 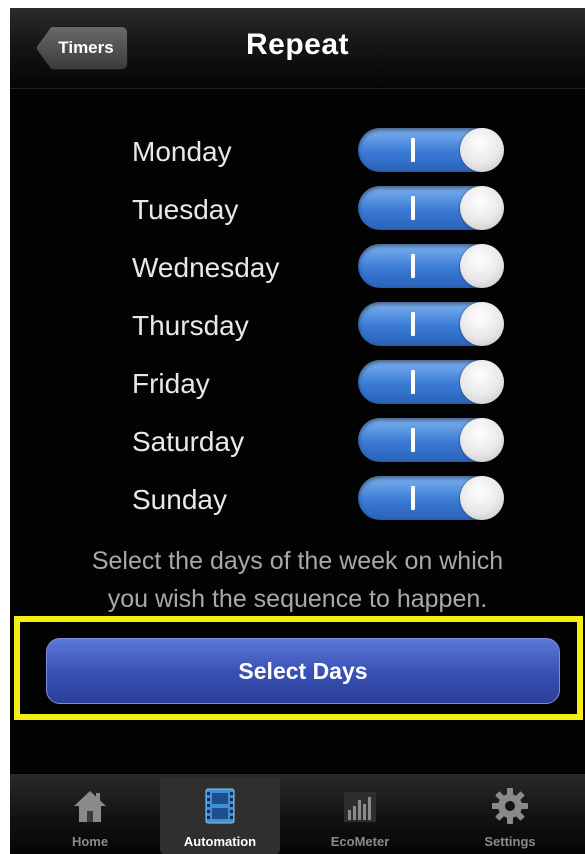 I want to click on tab-label: Home, so click(x=90, y=841).